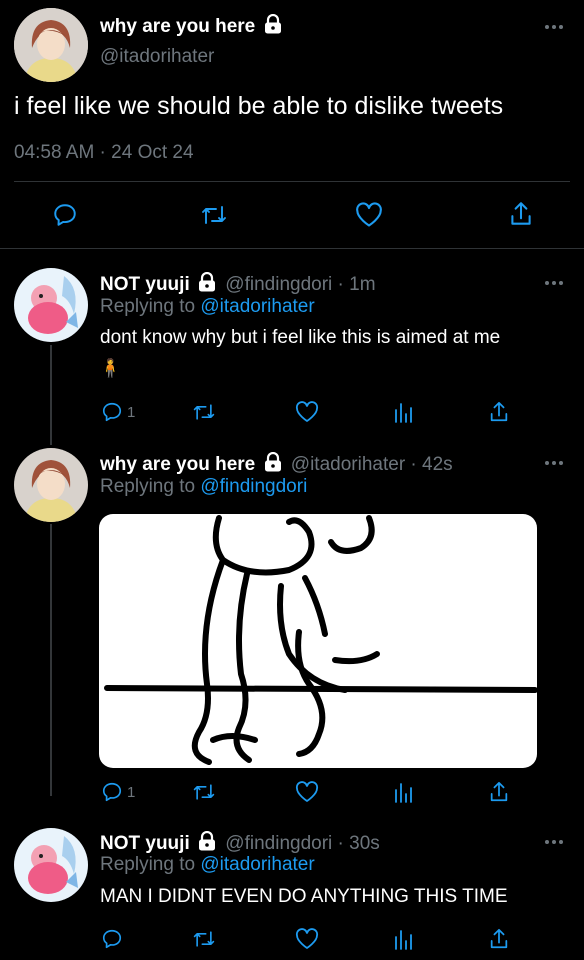  I want to click on replying-to: Replying to @findingdori, so click(203, 487).